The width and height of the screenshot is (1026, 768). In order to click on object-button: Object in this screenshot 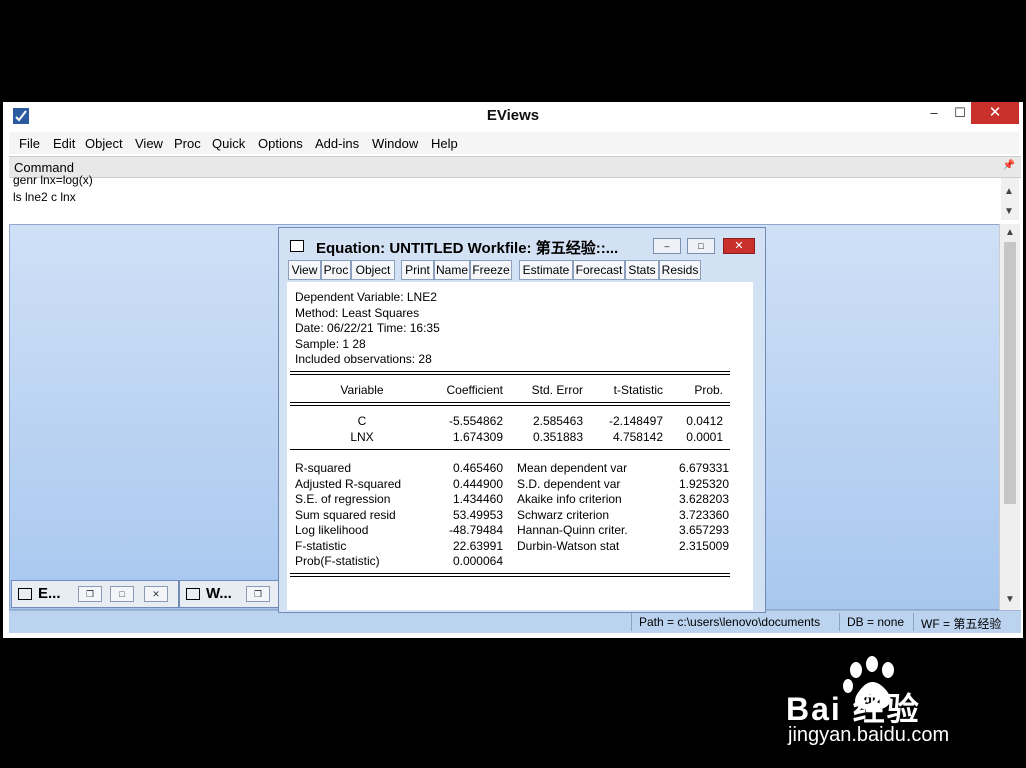, I will do `click(373, 270)`.